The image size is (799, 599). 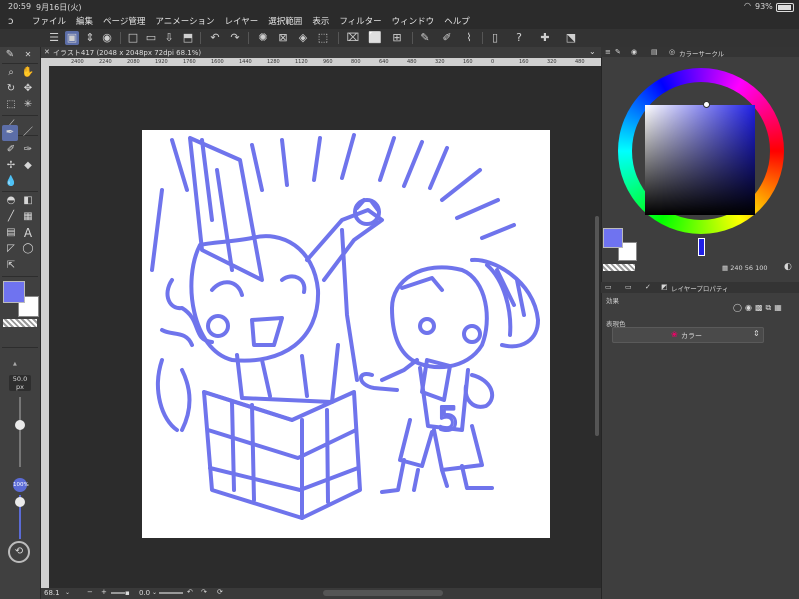 I want to click on canvas-tab-title: イラスト417 (2048 x 2048px 72dpi 68.1%), so click(x=127, y=53).